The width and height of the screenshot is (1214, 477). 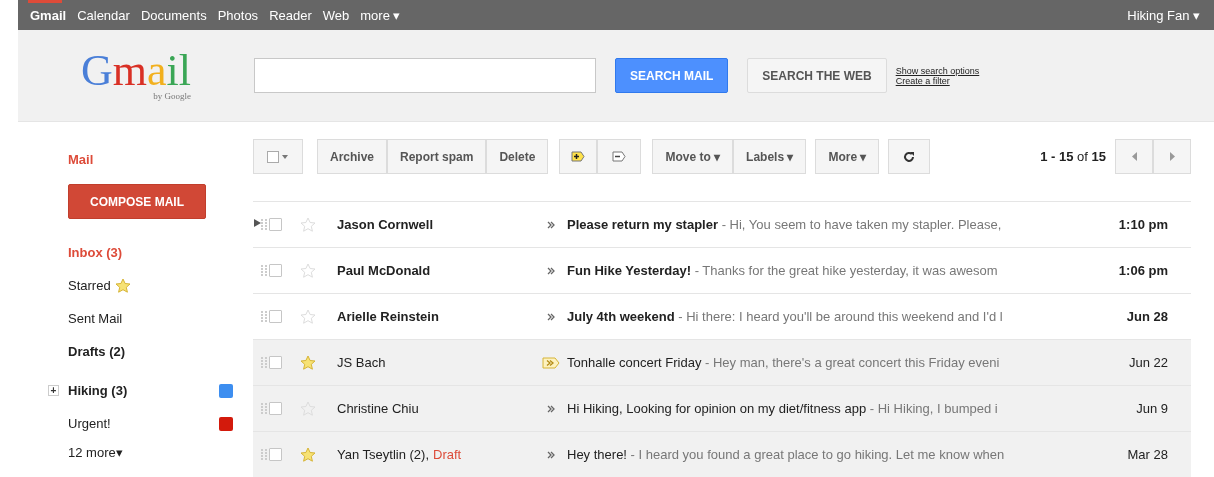 What do you see at coordinates (437, 156) in the screenshot?
I see `report-spam-button: Report spam` at bounding box center [437, 156].